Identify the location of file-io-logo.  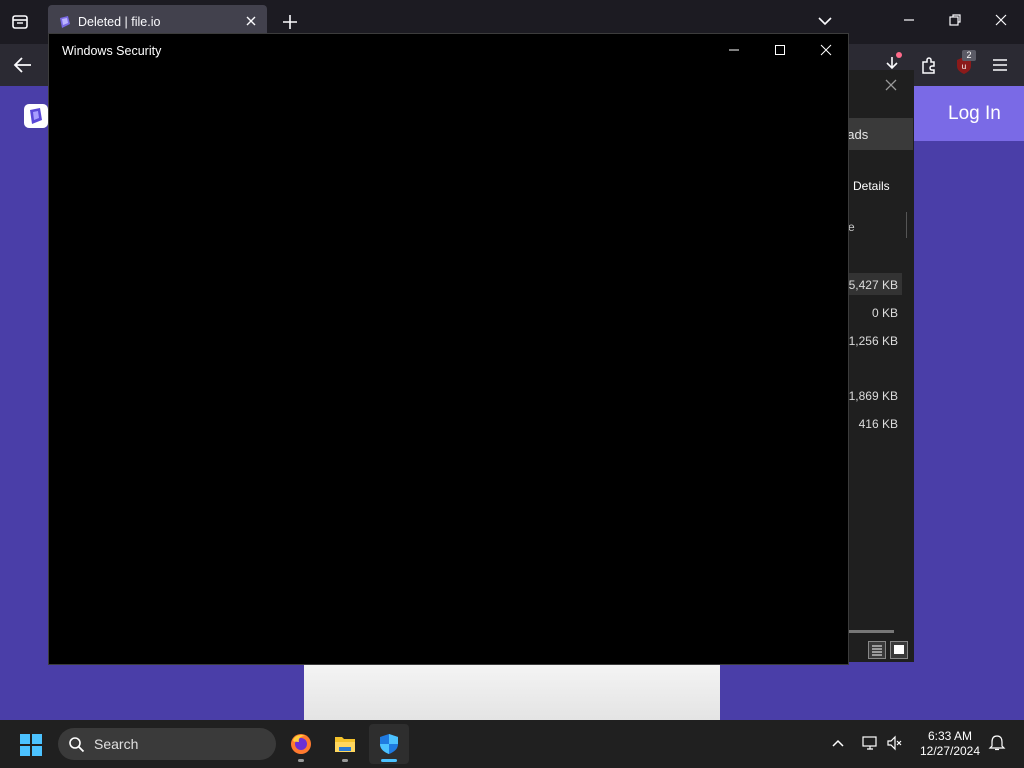
(36, 116).